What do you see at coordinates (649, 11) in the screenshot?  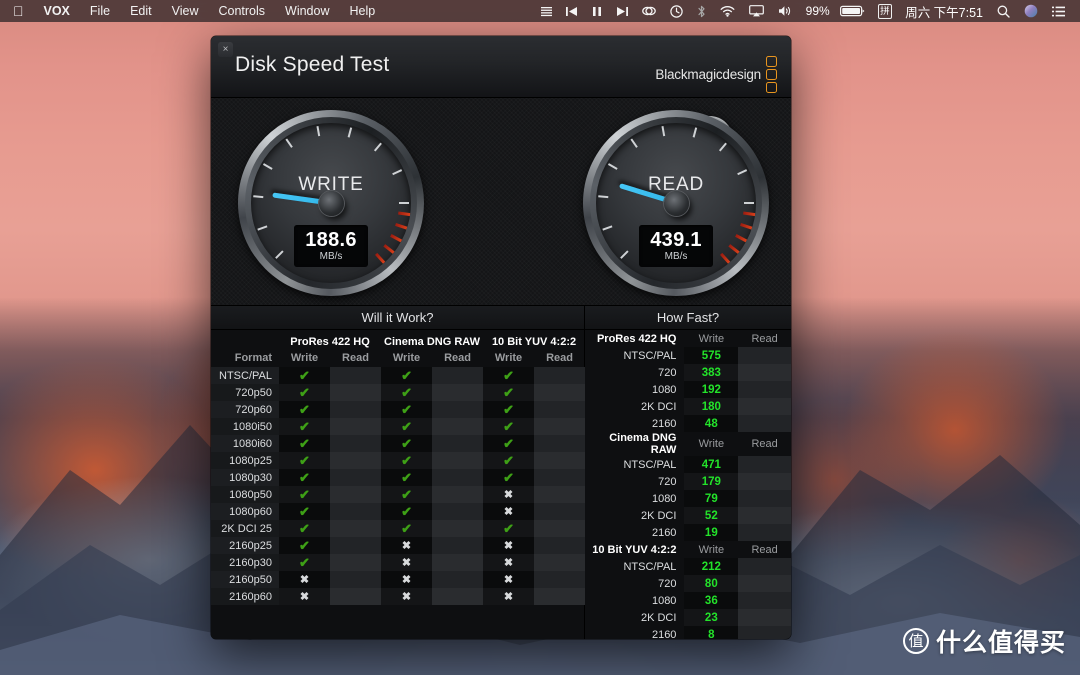 I see `creative-cloud-icon` at bounding box center [649, 11].